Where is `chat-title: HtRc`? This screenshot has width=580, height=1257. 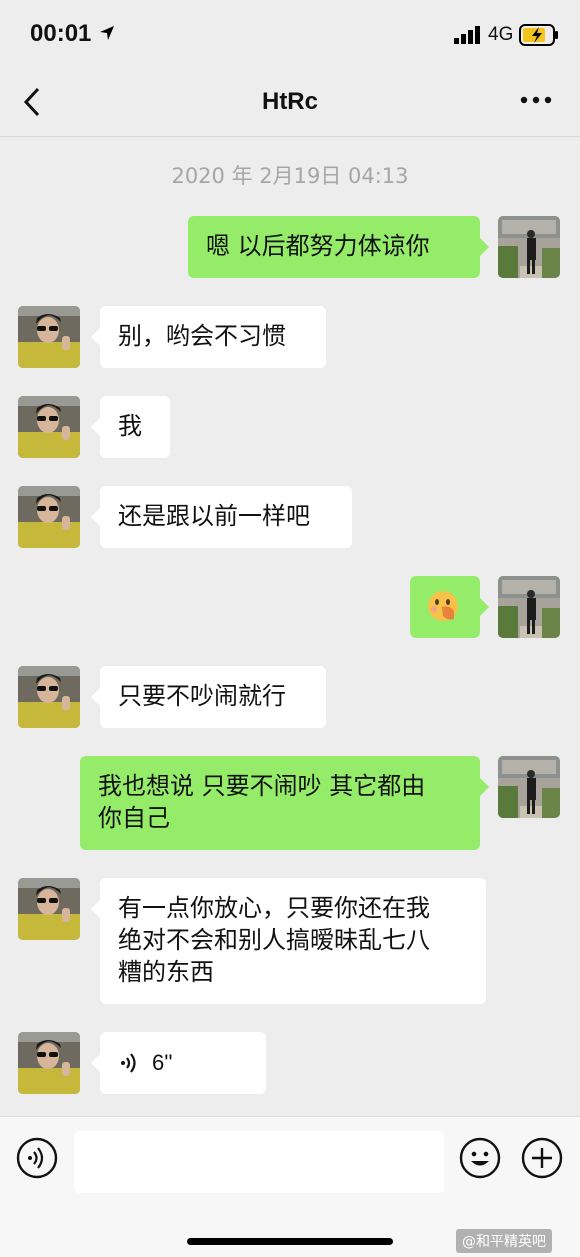 chat-title: HtRc is located at coordinates (289, 101).